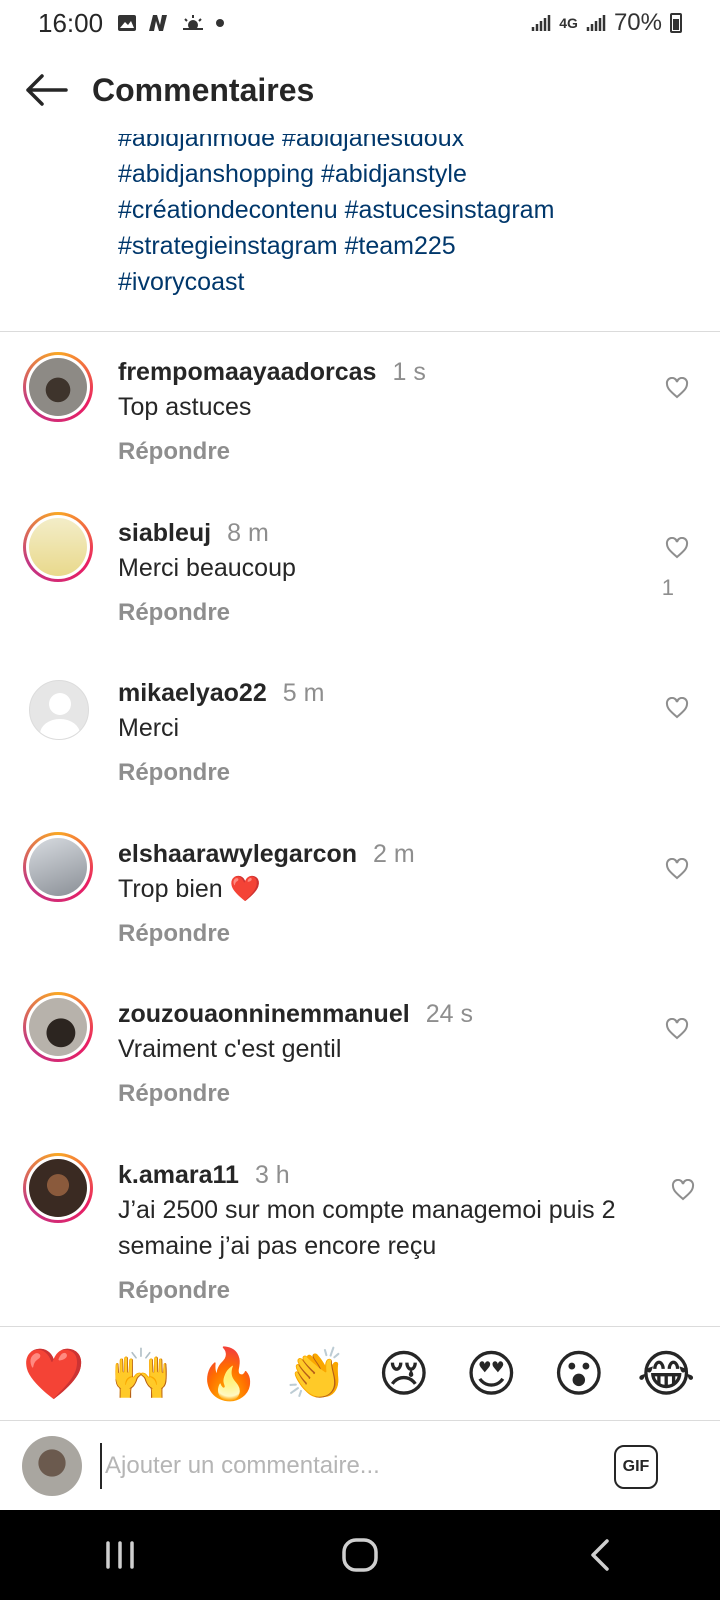  What do you see at coordinates (141, 1374) in the screenshot?
I see `emoji-raising-hands-button: 🙌` at bounding box center [141, 1374].